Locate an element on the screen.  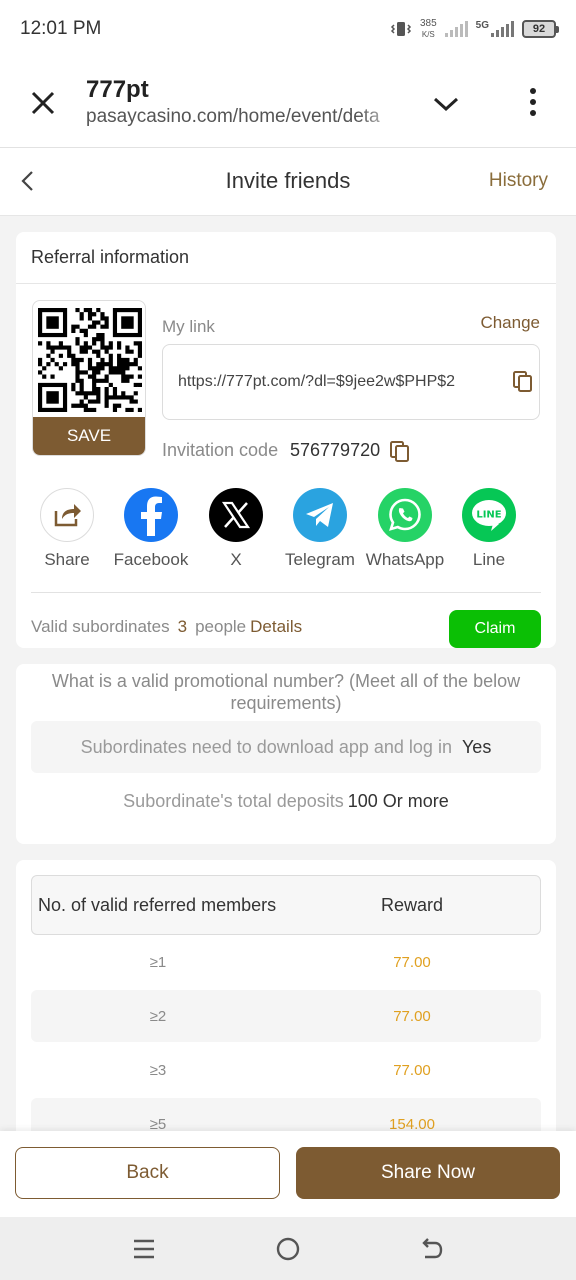
back-action-button: Back is located at coordinates (147, 1173).